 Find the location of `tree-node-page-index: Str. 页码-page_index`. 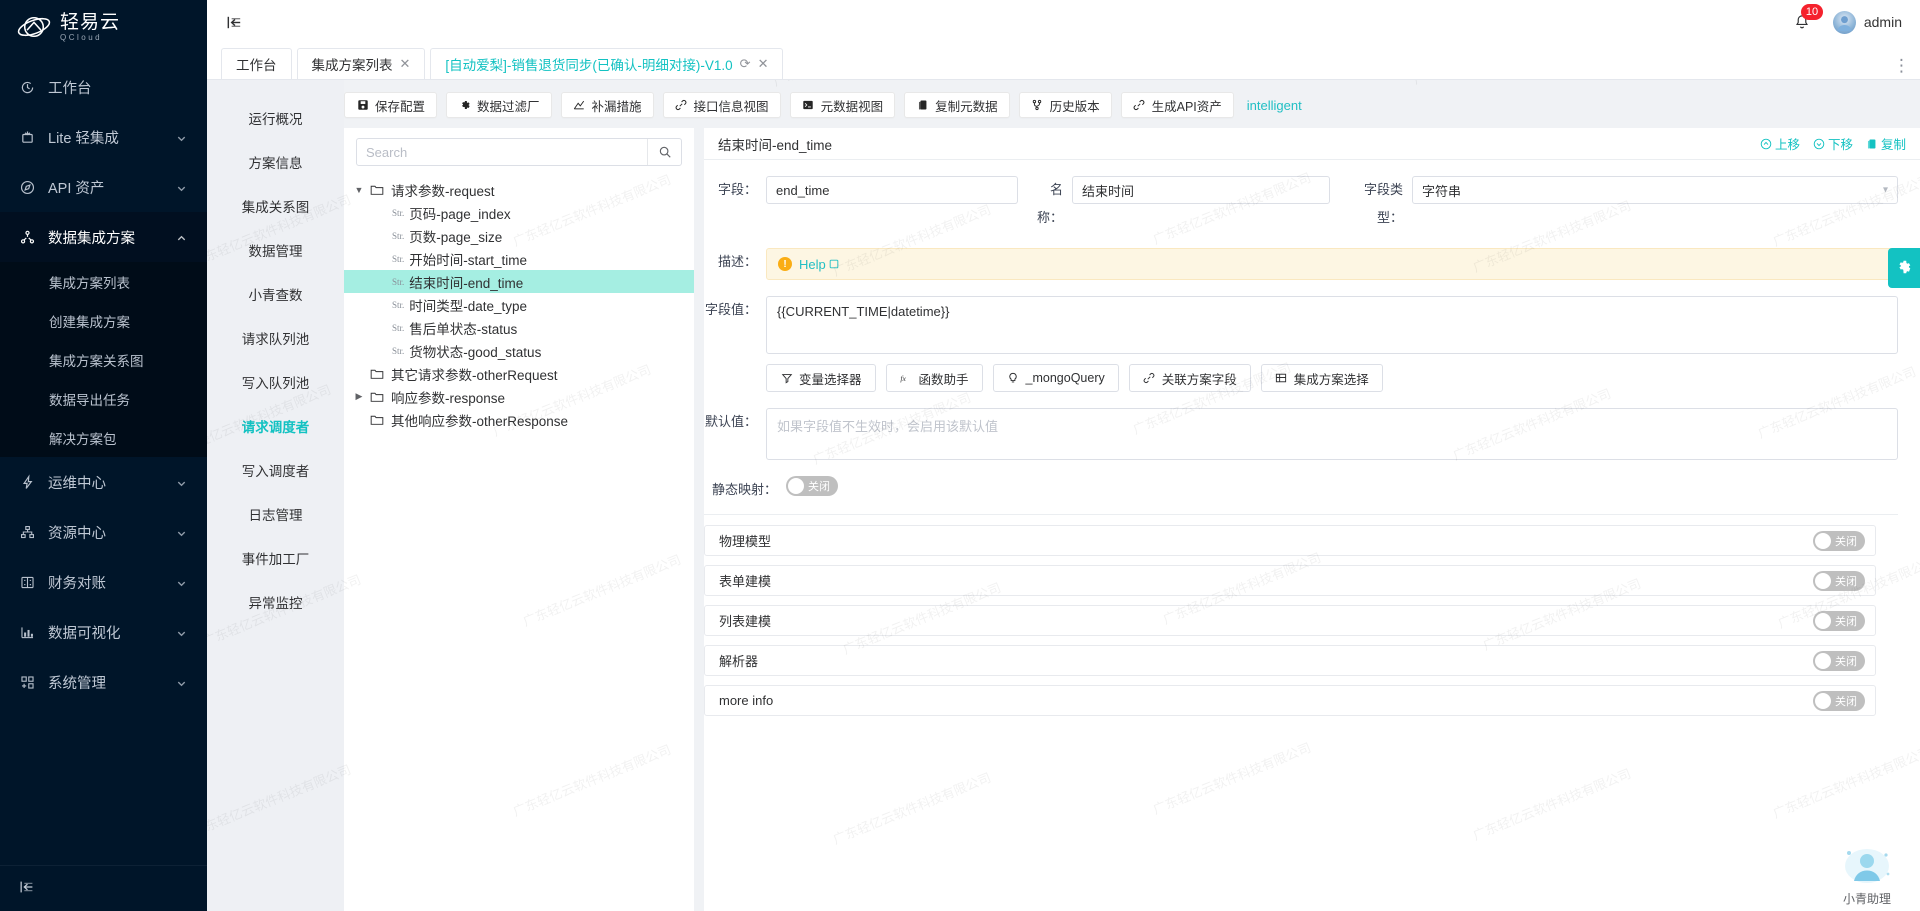

tree-node-page-index: Str. 页码-page_index is located at coordinates (519, 212).